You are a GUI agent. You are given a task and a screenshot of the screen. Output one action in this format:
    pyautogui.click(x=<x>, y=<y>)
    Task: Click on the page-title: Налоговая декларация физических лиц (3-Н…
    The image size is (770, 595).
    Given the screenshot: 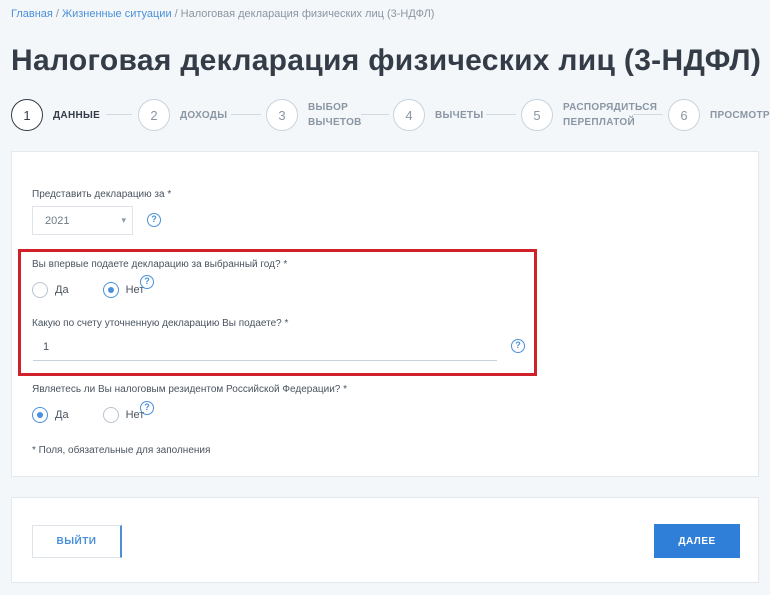 What is the action you would take?
    pyautogui.click(x=386, y=60)
    